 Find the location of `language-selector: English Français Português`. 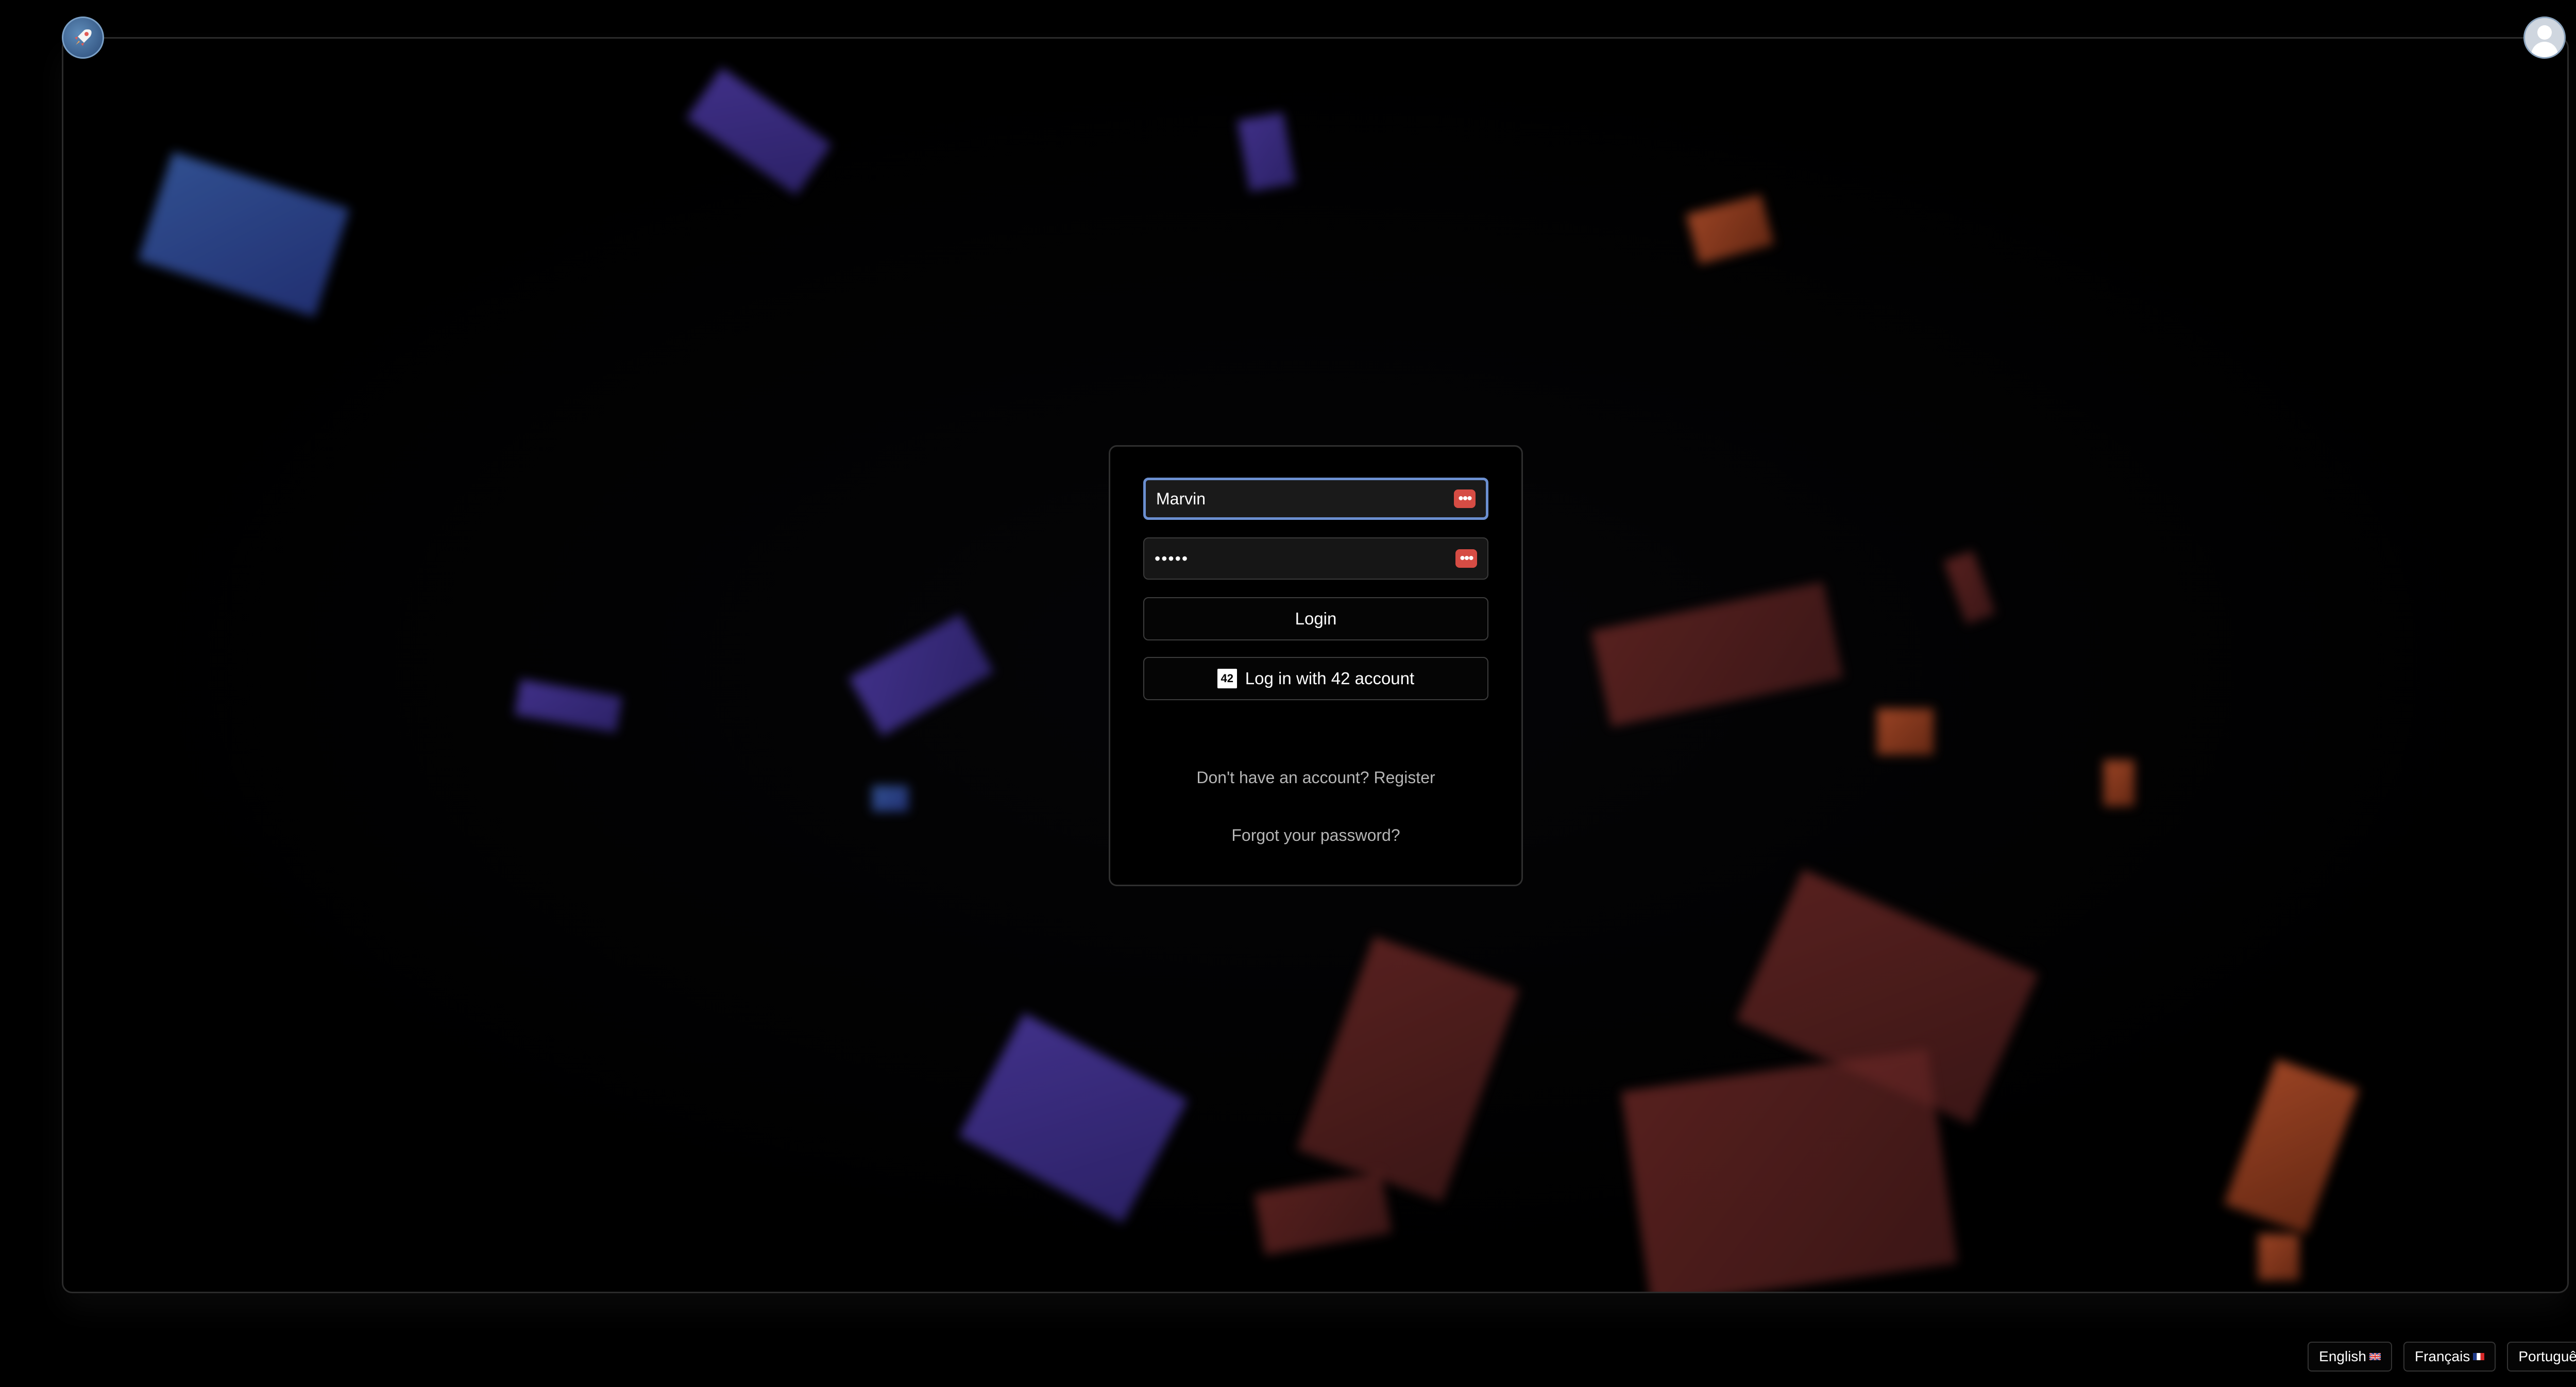

language-selector: English Français Português is located at coordinates (2442, 1357).